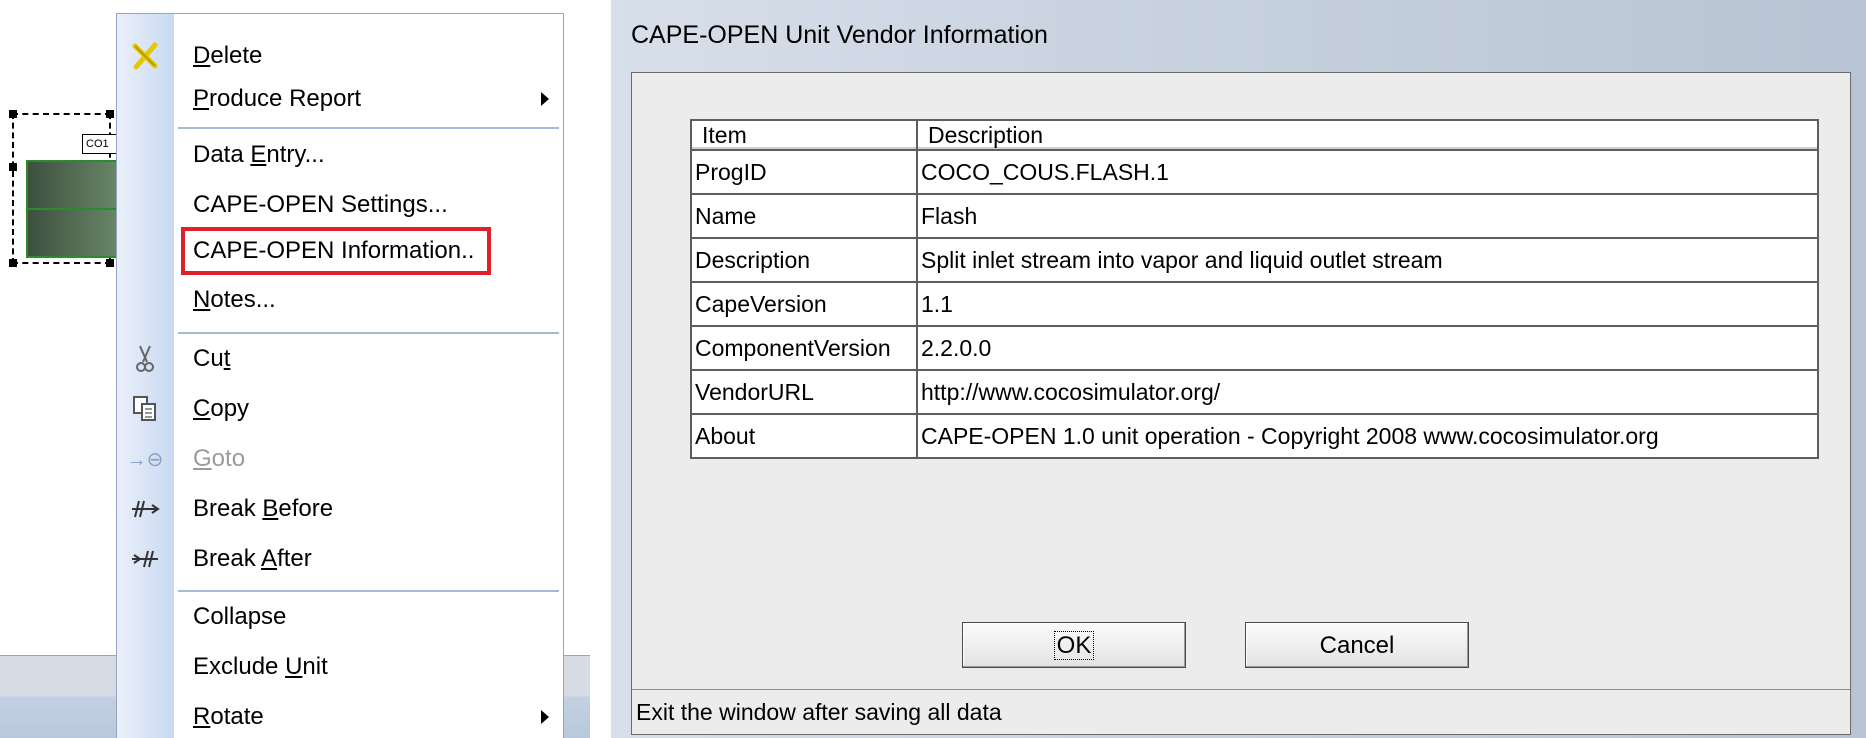  Describe the element at coordinates (804, 135) in the screenshot. I see `column-header-item: Item` at that location.